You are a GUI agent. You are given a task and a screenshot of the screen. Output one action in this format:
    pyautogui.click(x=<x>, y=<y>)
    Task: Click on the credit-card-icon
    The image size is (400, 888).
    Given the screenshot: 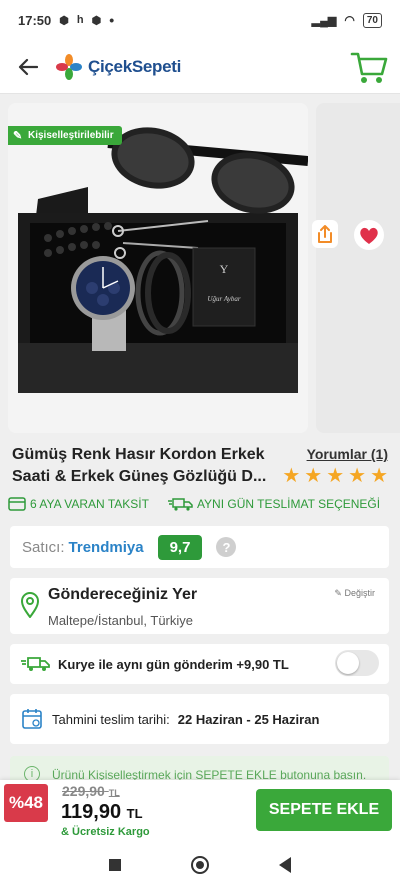 What is the action you would take?
    pyautogui.click(x=17, y=504)
    